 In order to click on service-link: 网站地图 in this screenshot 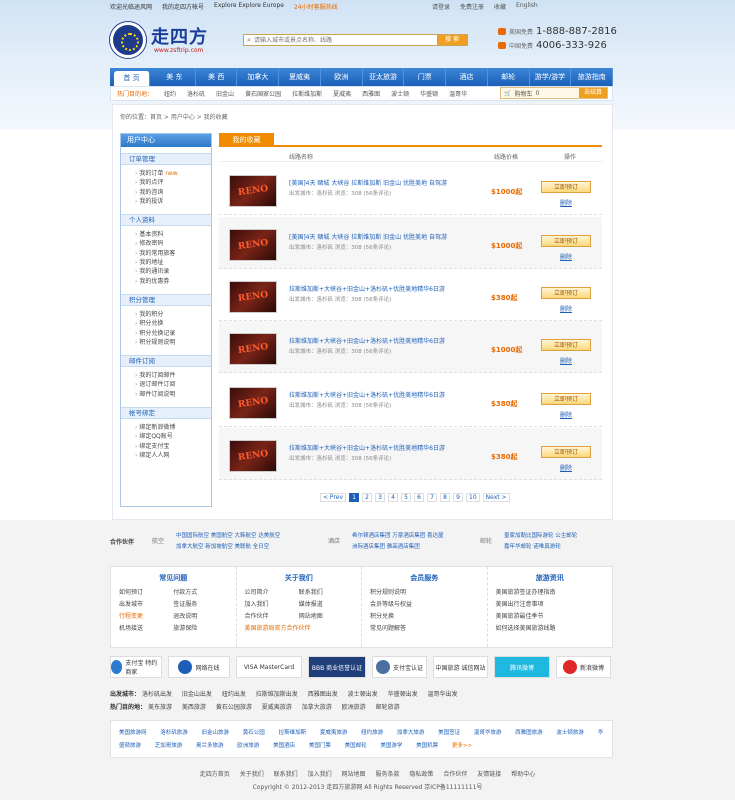, I will do `click(326, 615)`.